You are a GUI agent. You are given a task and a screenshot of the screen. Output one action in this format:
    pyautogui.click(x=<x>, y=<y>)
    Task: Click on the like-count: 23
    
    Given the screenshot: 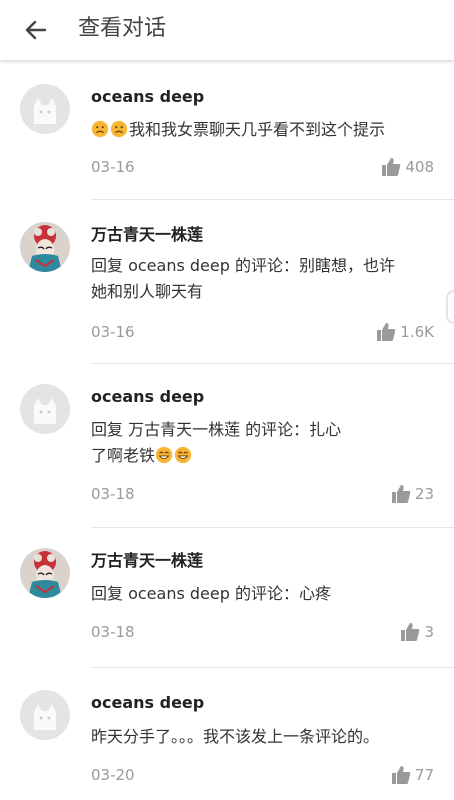 What is the action you would take?
    pyautogui.click(x=424, y=494)
    